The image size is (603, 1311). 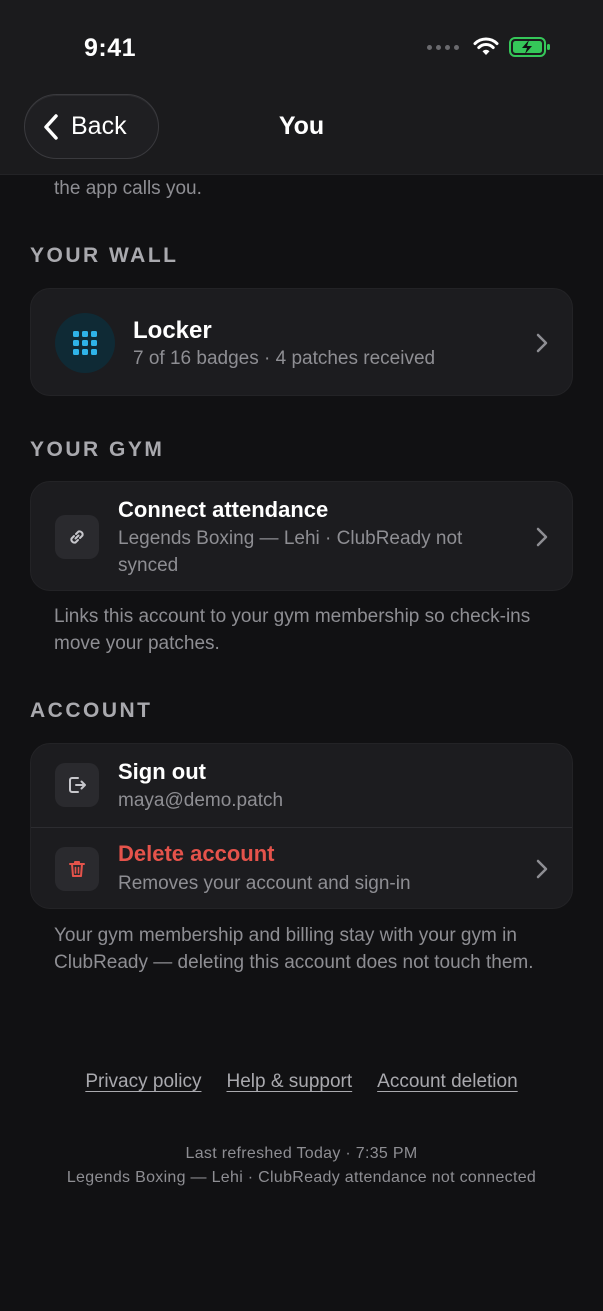 I want to click on trash-icon-box, so click(x=77, y=869).